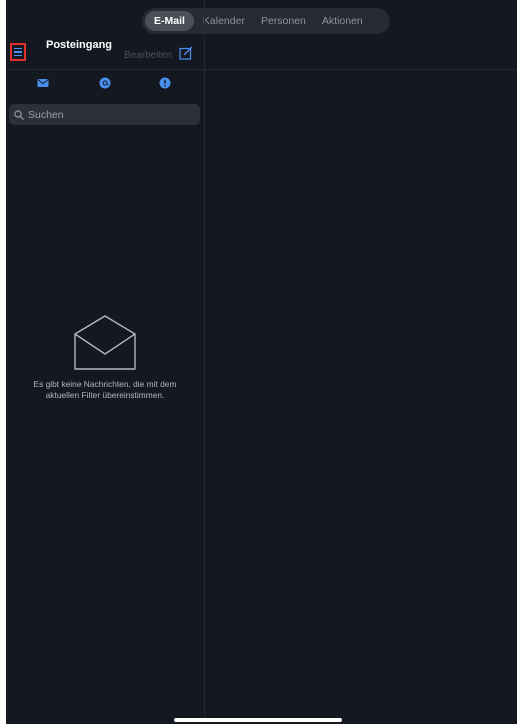  I want to click on tab-actions: Aktionen, so click(342, 21).